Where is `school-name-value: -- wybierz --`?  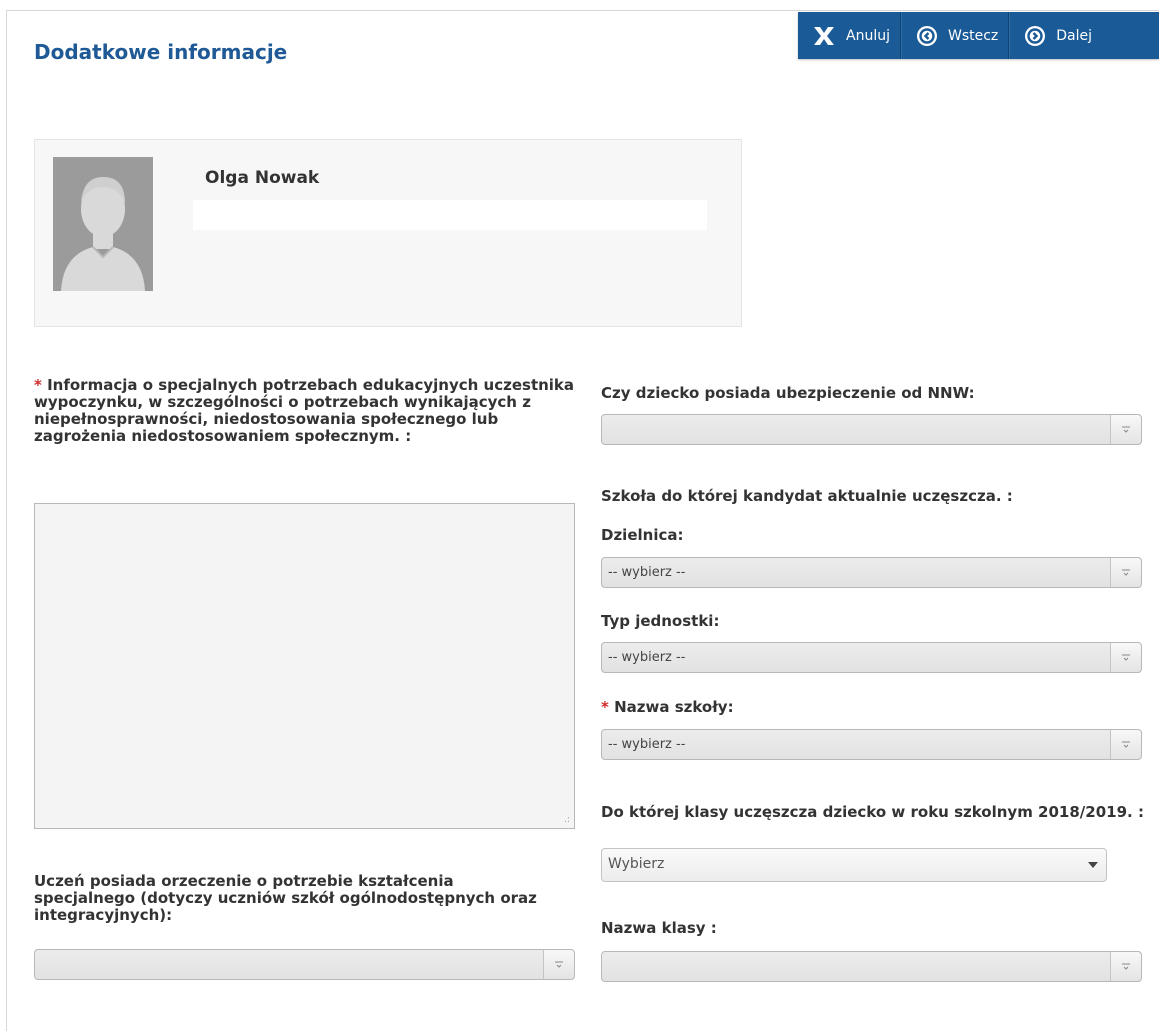
school-name-value: -- wybierz -- is located at coordinates (647, 744).